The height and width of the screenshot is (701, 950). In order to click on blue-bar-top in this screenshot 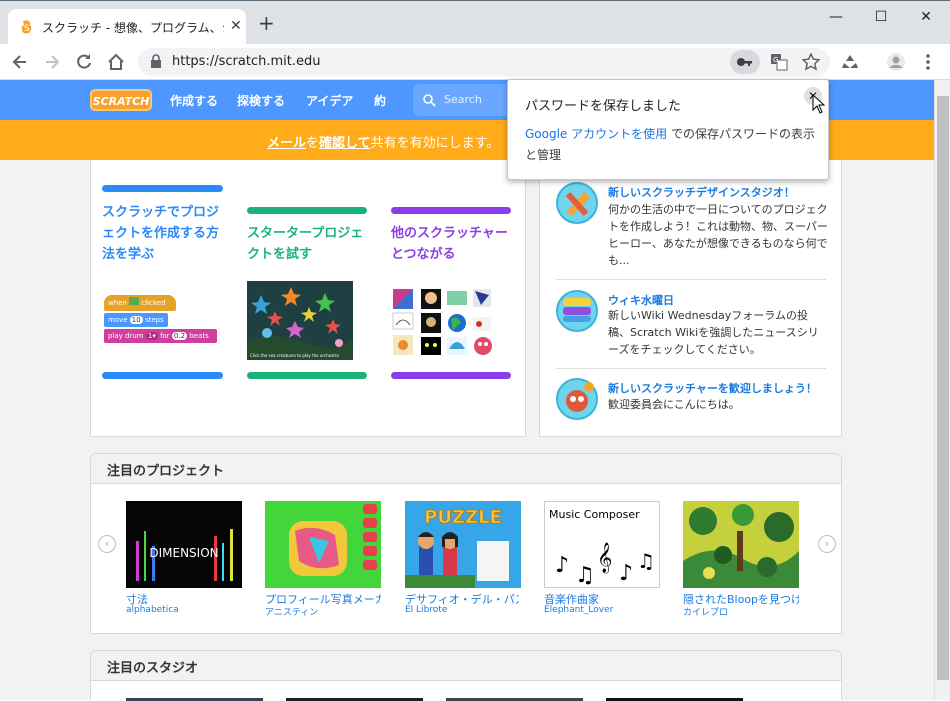, I will do `click(162, 188)`.